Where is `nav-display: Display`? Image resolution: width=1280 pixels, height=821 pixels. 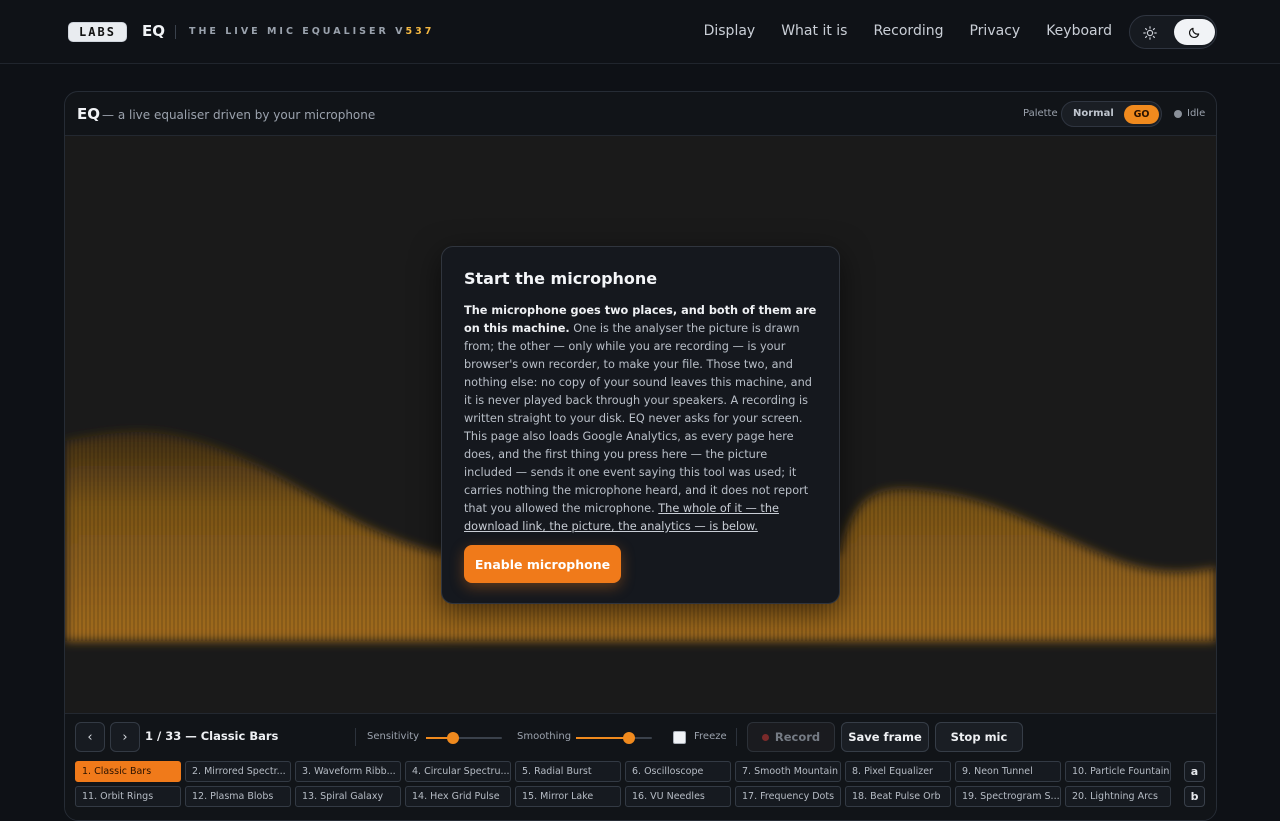 nav-display: Display is located at coordinates (730, 31).